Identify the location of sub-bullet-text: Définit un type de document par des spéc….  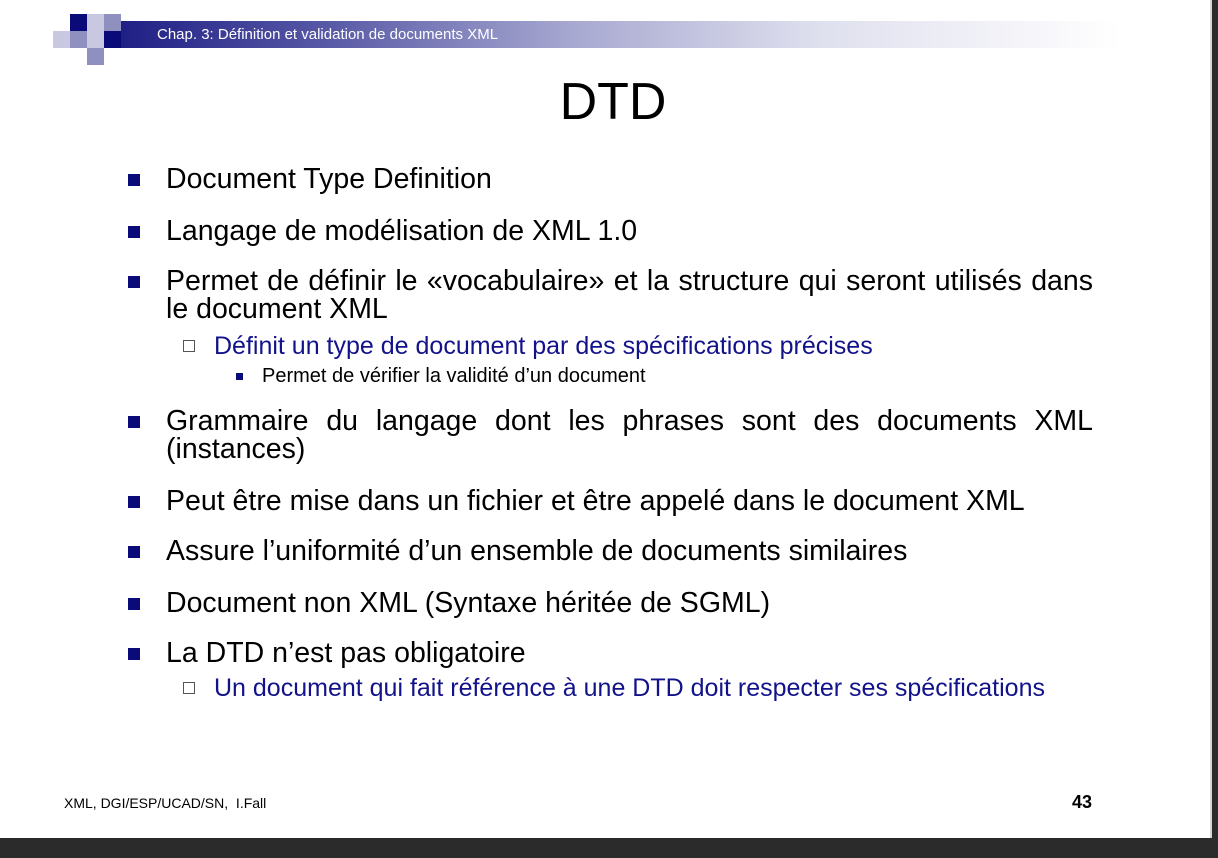
(543, 346).